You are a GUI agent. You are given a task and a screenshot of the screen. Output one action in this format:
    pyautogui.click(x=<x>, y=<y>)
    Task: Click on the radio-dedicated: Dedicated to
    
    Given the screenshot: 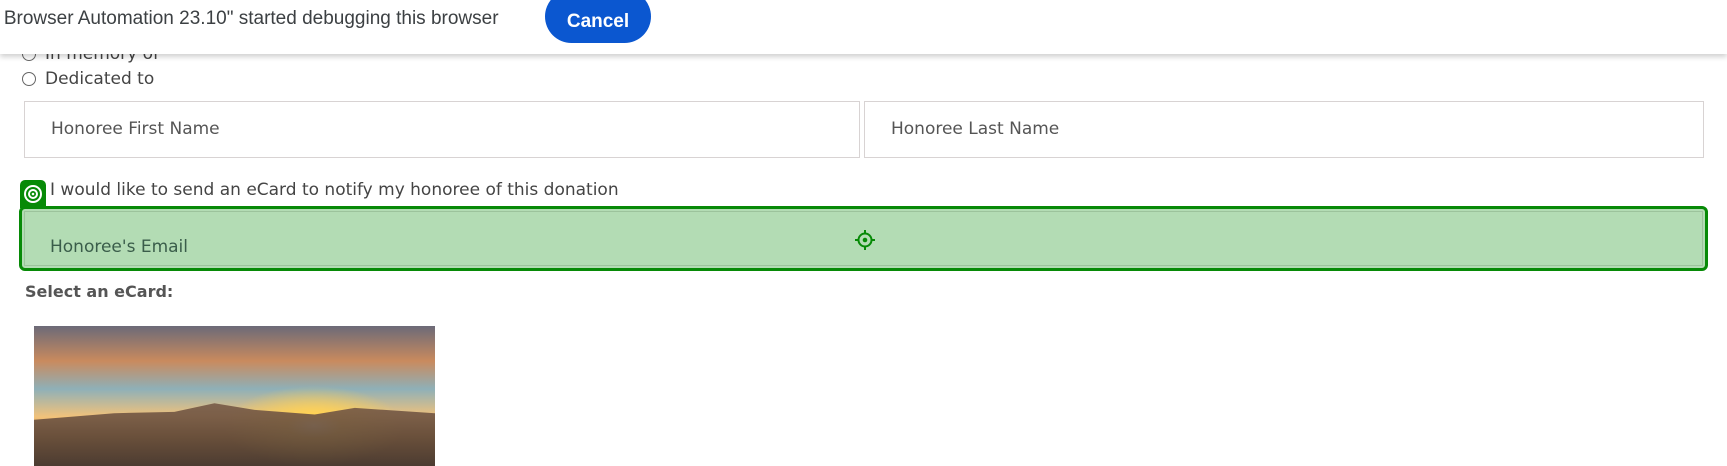 What is the action you would take?
    pyautogui.click(x=88, y=79)
    